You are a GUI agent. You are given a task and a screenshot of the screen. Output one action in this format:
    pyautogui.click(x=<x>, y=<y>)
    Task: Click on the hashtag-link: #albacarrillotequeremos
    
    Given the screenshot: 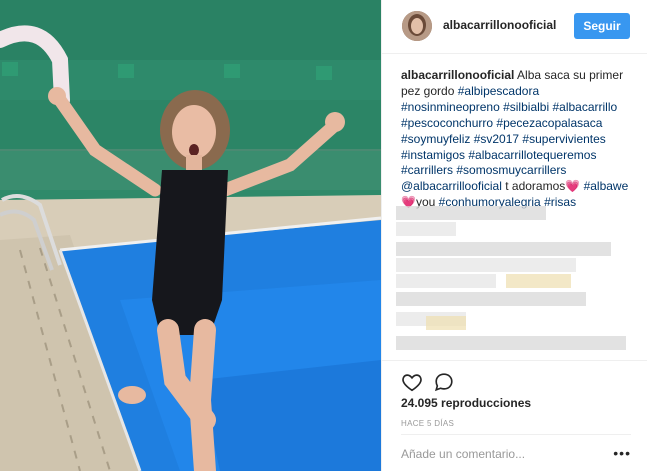 What is the action you would take?
    pyautogui.click(x=532, y=155)
    